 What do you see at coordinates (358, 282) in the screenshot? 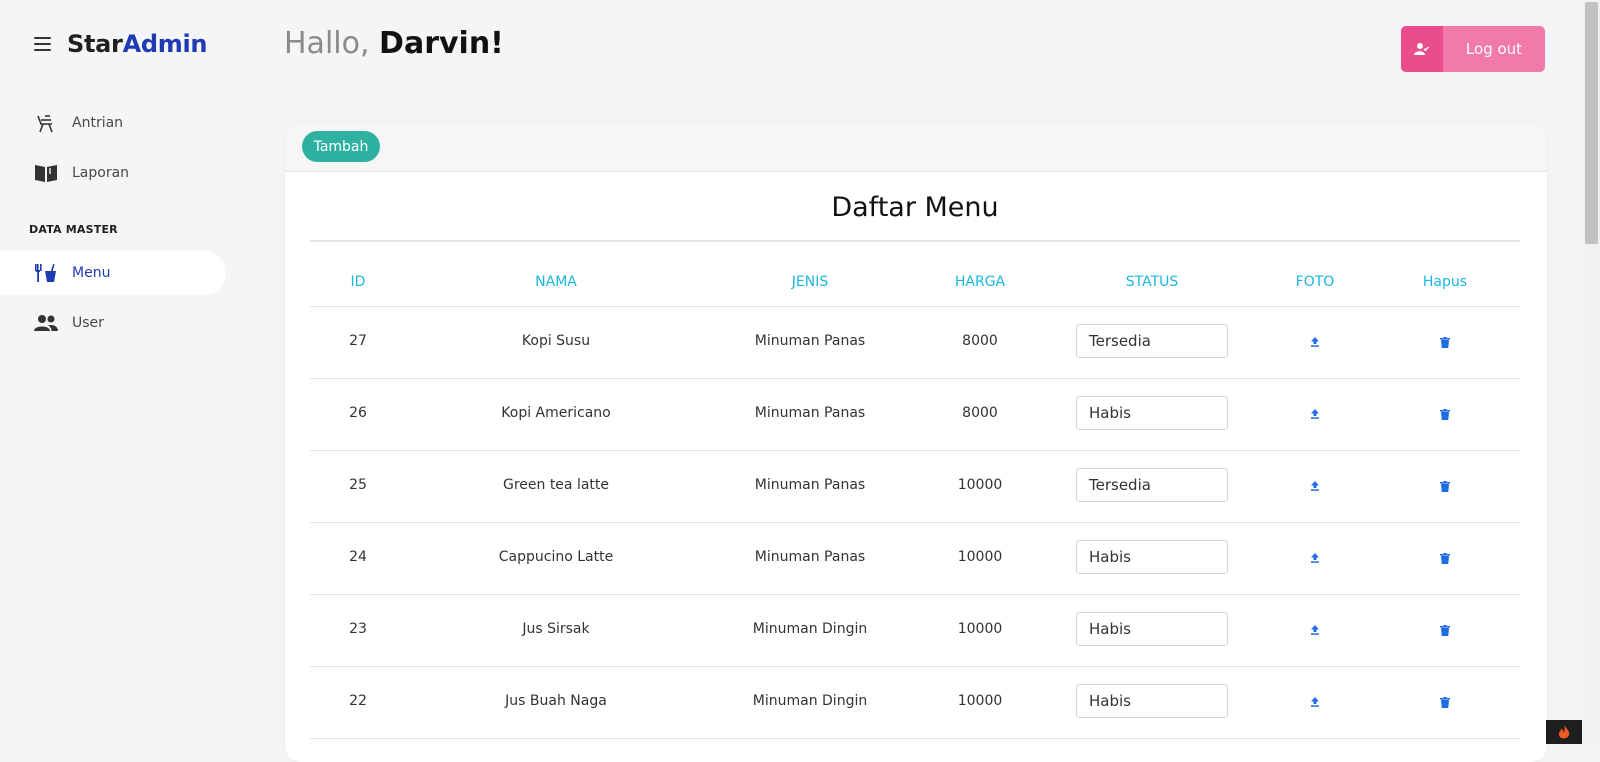
I see `column-header-id: ID` at bounding box center [358, 282].